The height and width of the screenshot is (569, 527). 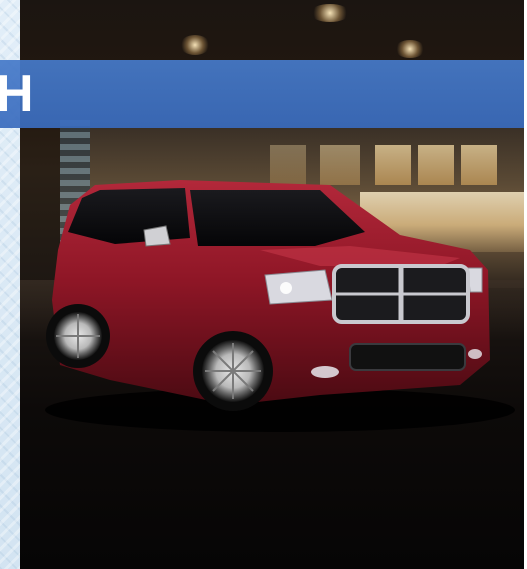 I want to click on right-headlight, so click(x=475, y=280).